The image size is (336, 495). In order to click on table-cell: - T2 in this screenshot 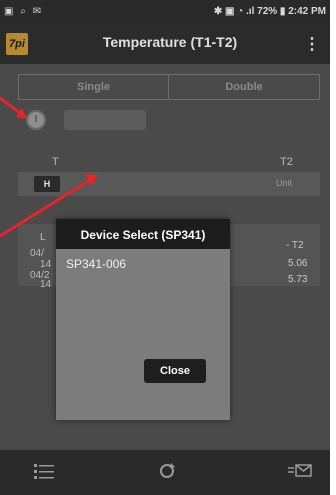, I will do `click(295, 245)`.